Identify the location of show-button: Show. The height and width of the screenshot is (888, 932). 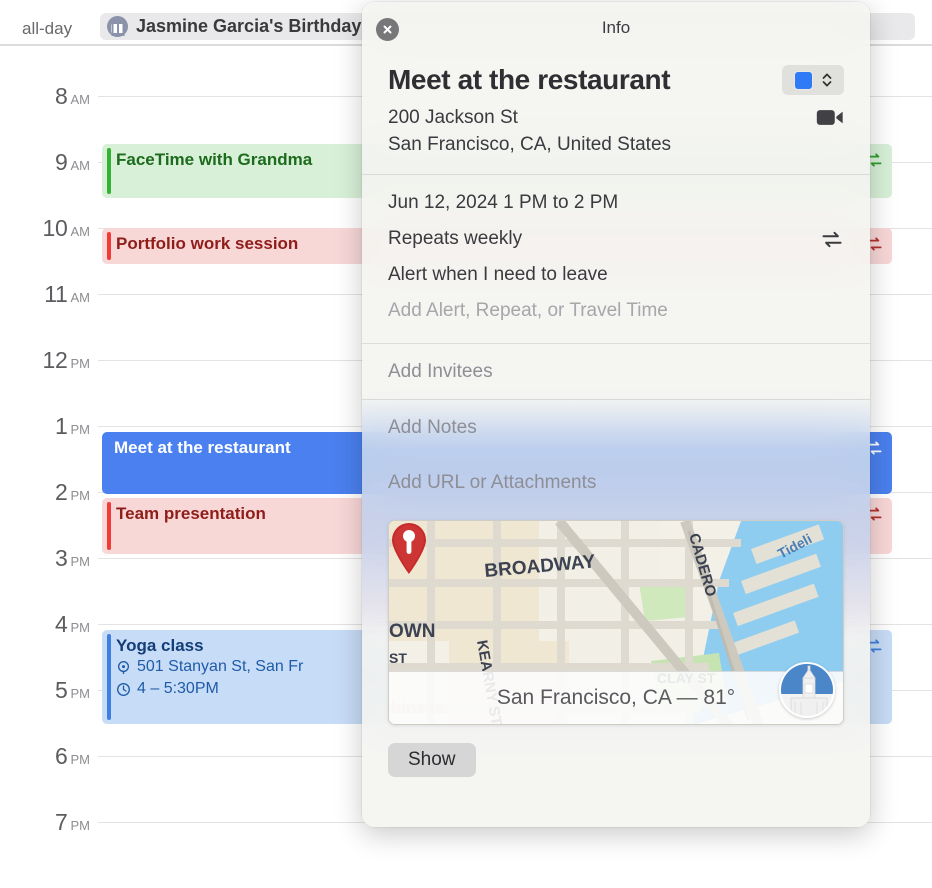
(432, 760).